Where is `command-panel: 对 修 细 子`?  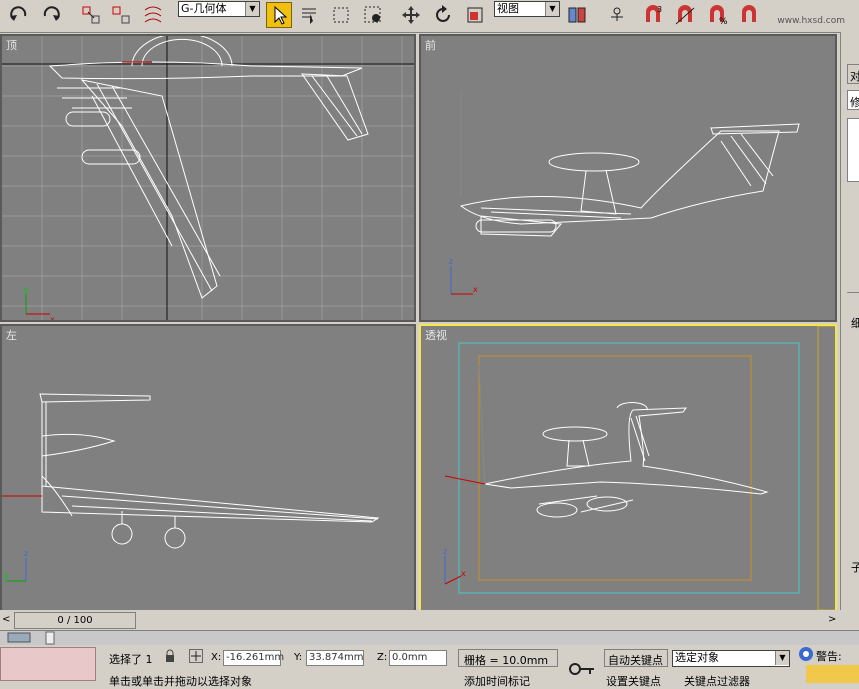 command-panel: 对 修 细 子 is located at coordinates (849, 321).